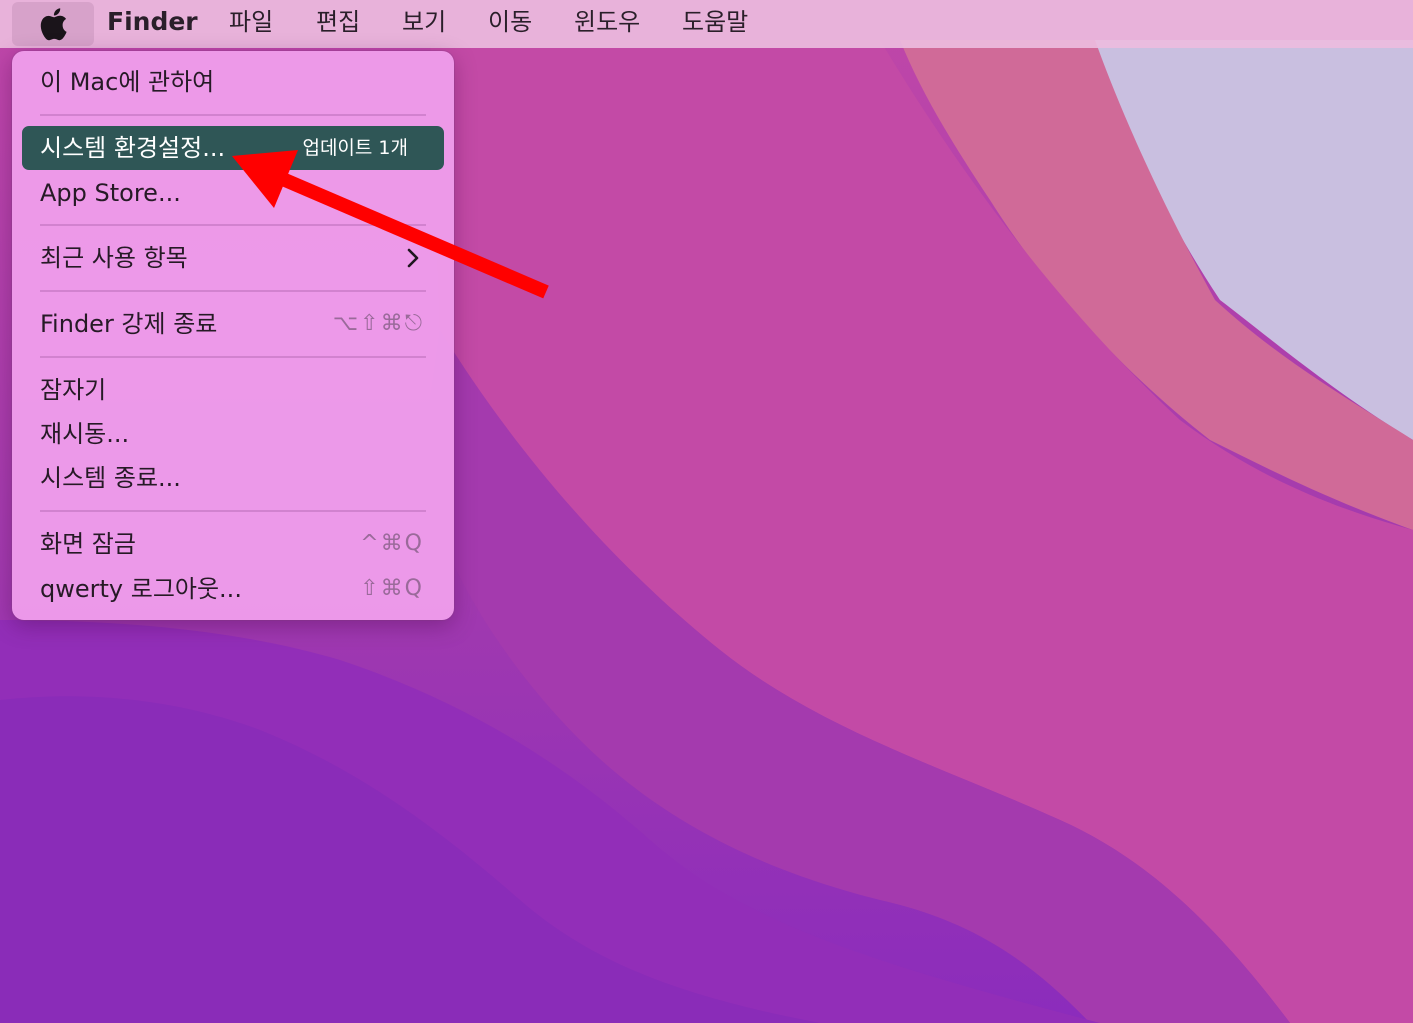 Image resolution: width=1413 pixels, height=1023 pixels. Describe the element at coordinates (233, 148) in the screenshot. I see `menu-item-system-preferences: 시스템 환경설정... 업데이트 1개` at that location.